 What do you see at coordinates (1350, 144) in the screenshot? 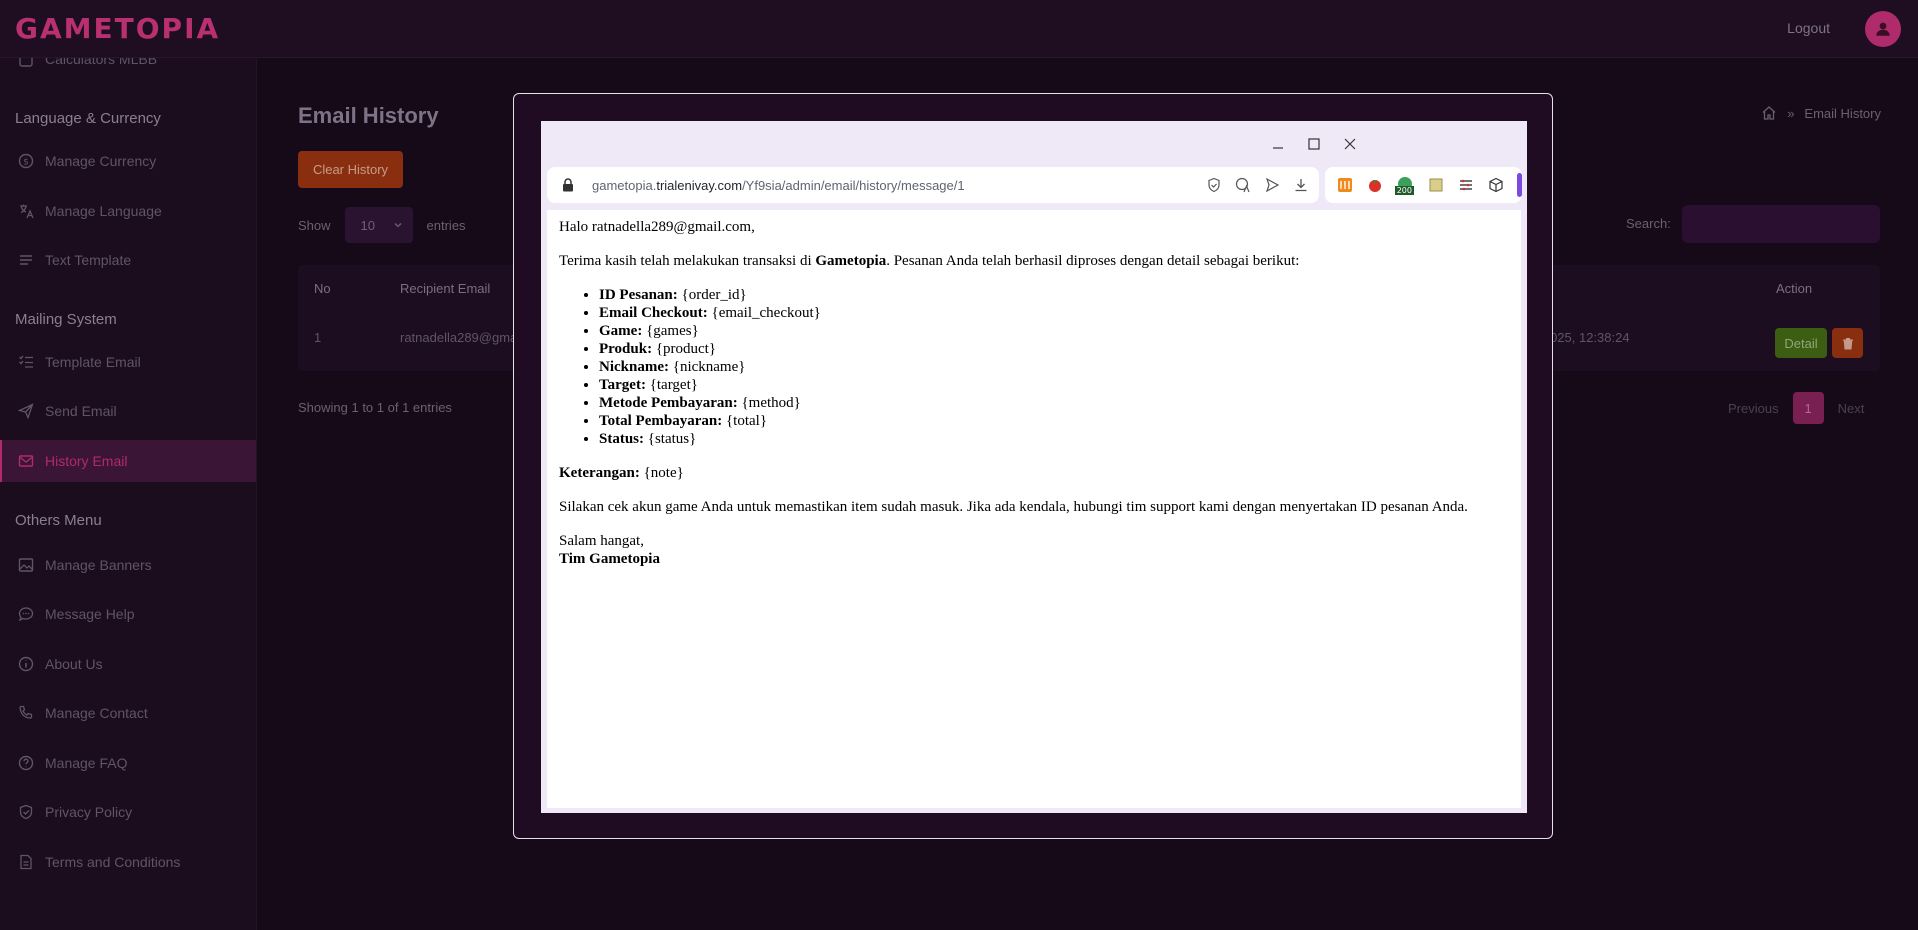
I see `close-icon` at bounding box center [1350, 144].